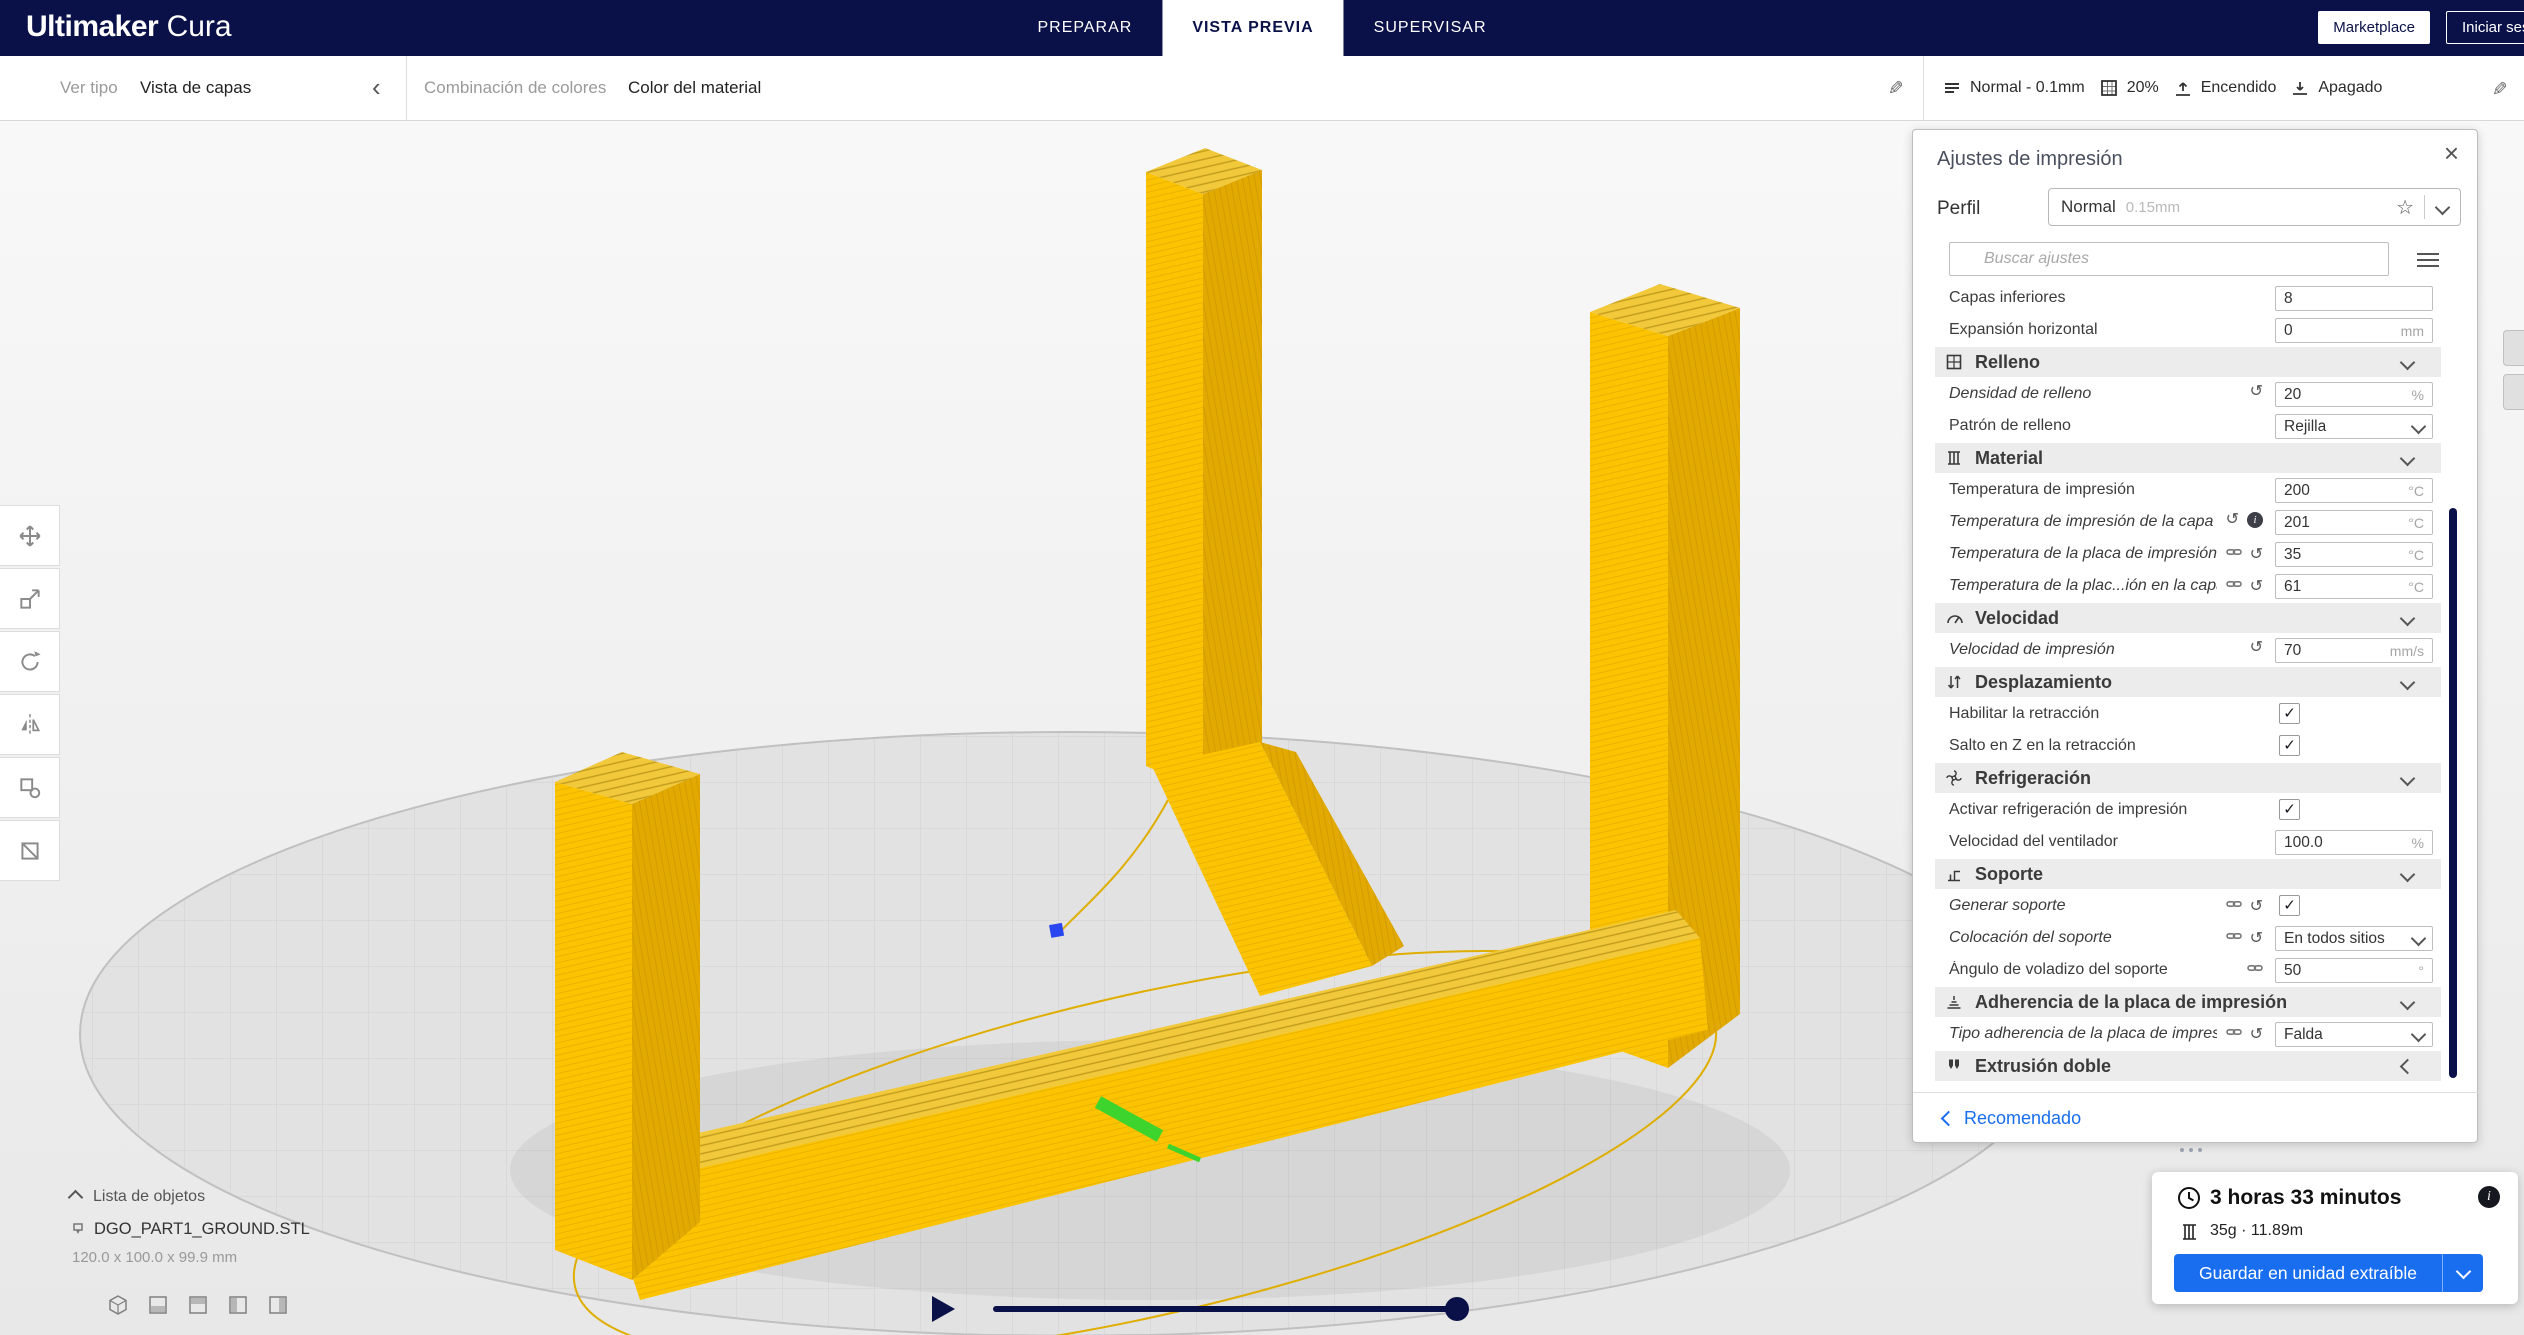 Image resolution: width=2524 pixels, height=1335 pixels. What do you see at coordinates (238, 1305) in the screenshot?
I see `view-left-button` at bounding box center [238, 1305].